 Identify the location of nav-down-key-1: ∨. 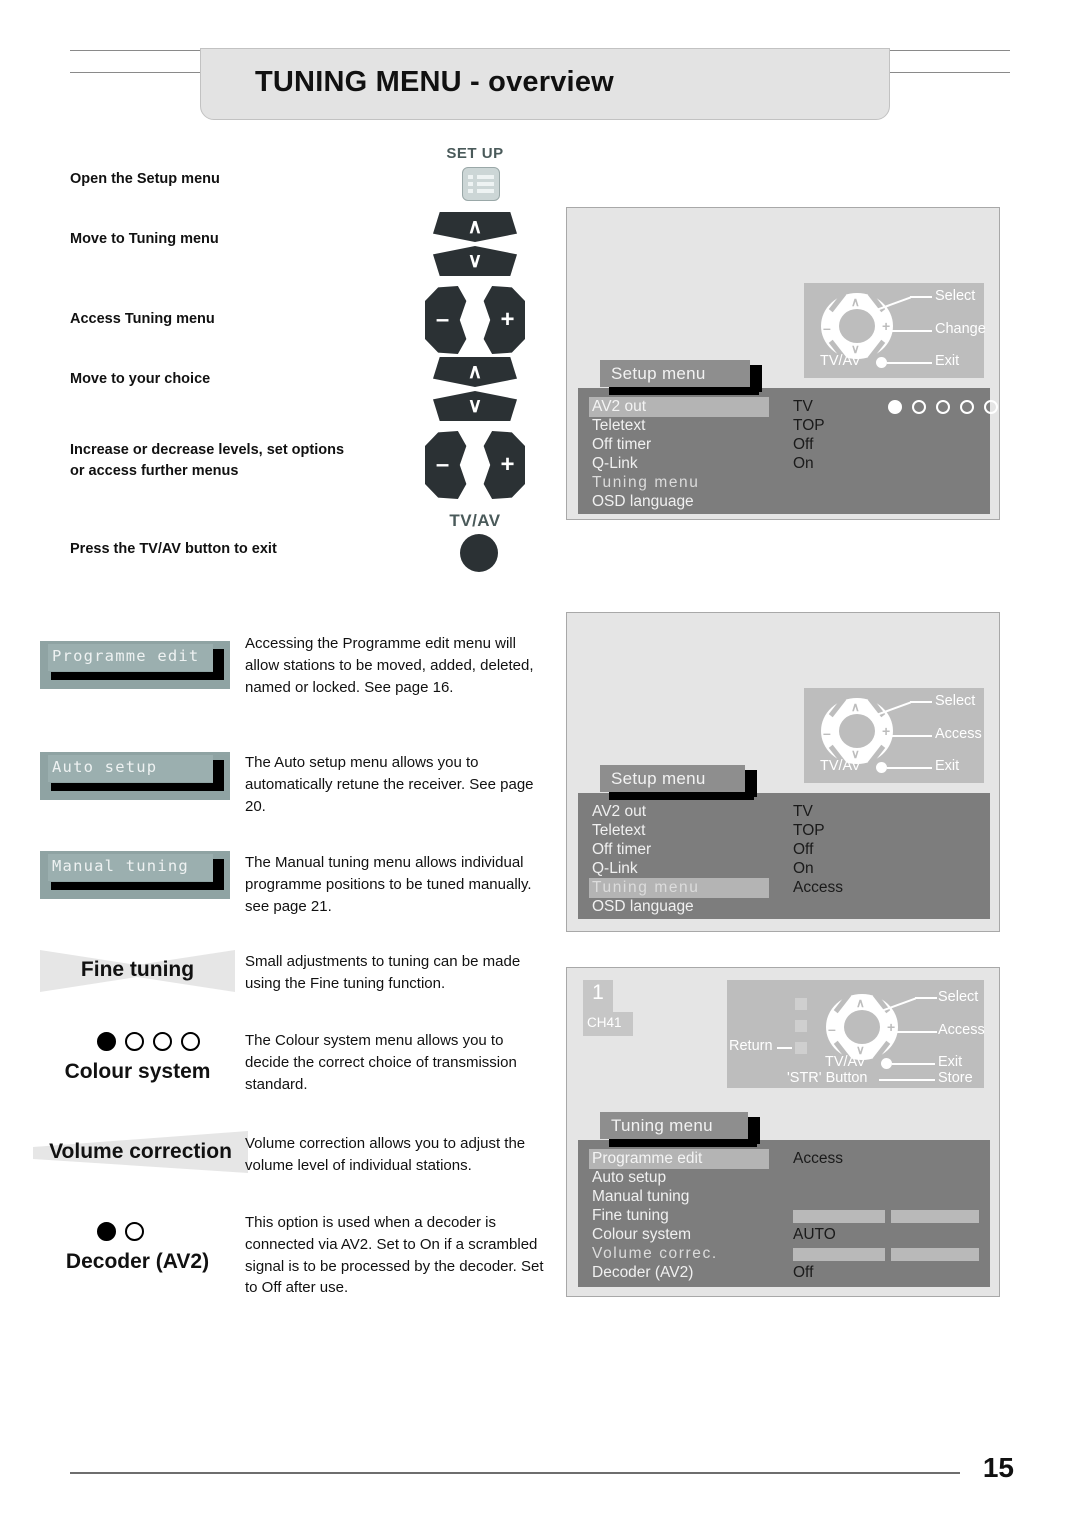
(475, 261).